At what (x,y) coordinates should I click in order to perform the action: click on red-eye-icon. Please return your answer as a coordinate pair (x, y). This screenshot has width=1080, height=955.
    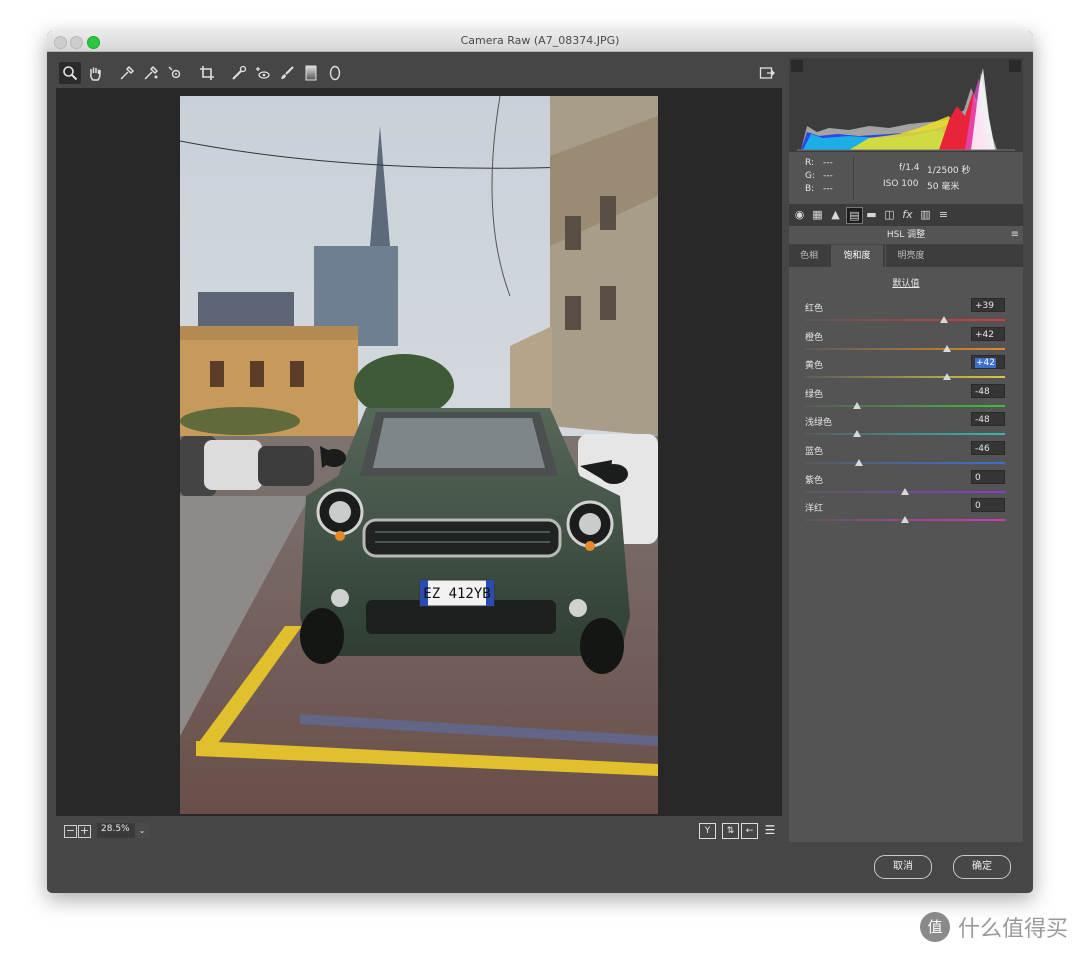
    Looking at the image, I should click on (263, 73).